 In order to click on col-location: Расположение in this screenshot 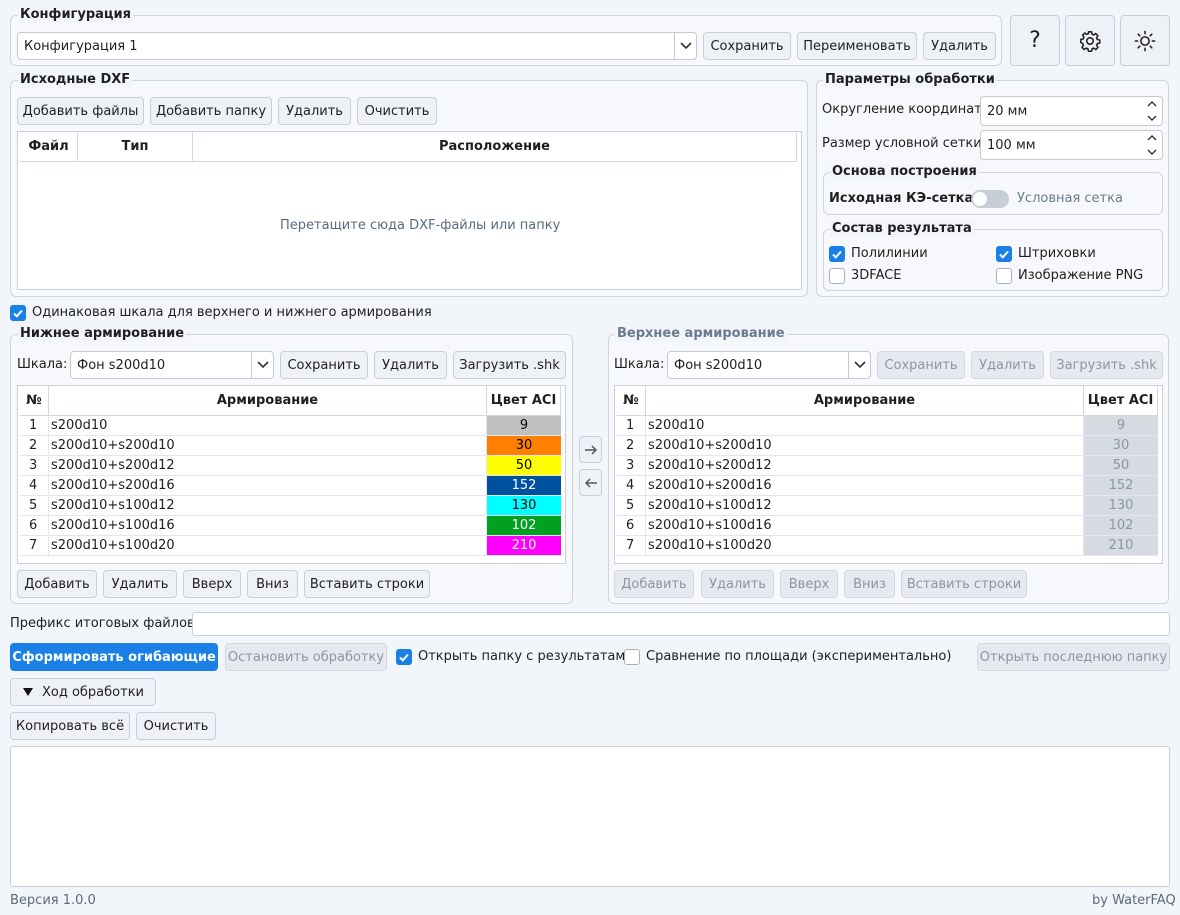, I will do `click(495, 146)`.